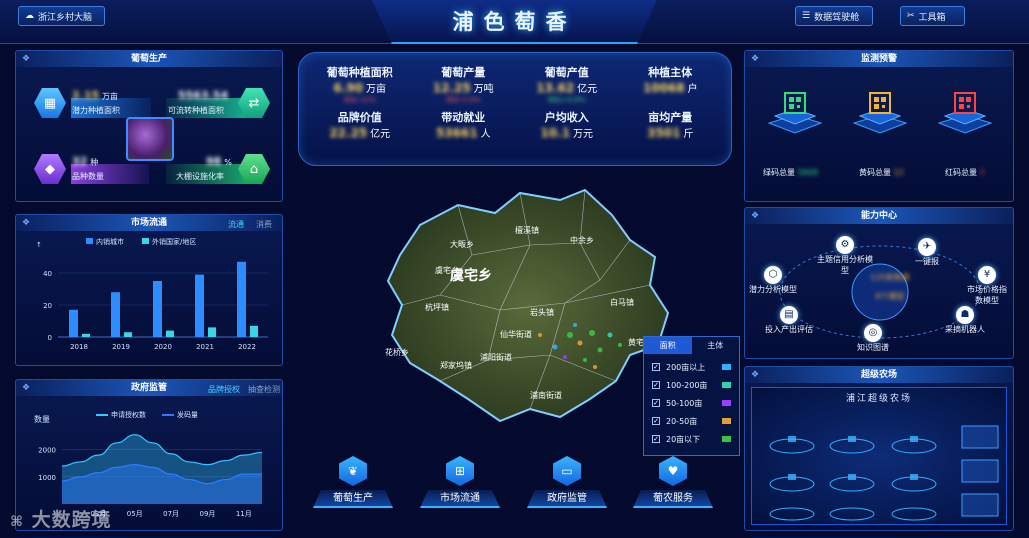  What do you see at coordinates (789, 315) in the screenshot?
I see `chart-icon: ▤` at bounding box center [789, 315].